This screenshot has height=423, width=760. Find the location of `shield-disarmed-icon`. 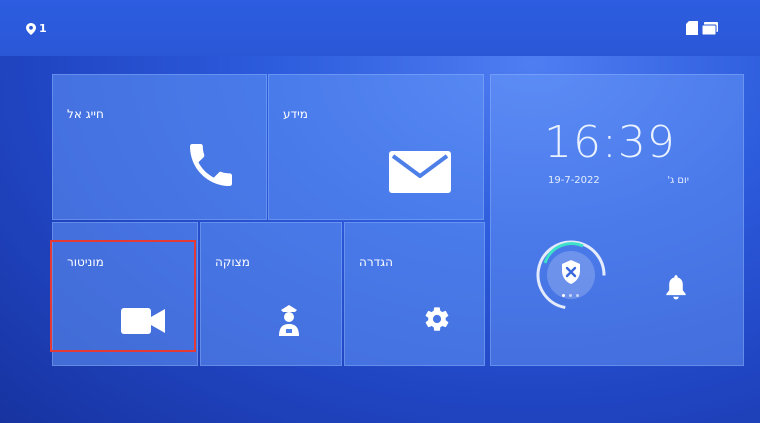

shield-disarmed-icon is located at coordinates (571, 272).